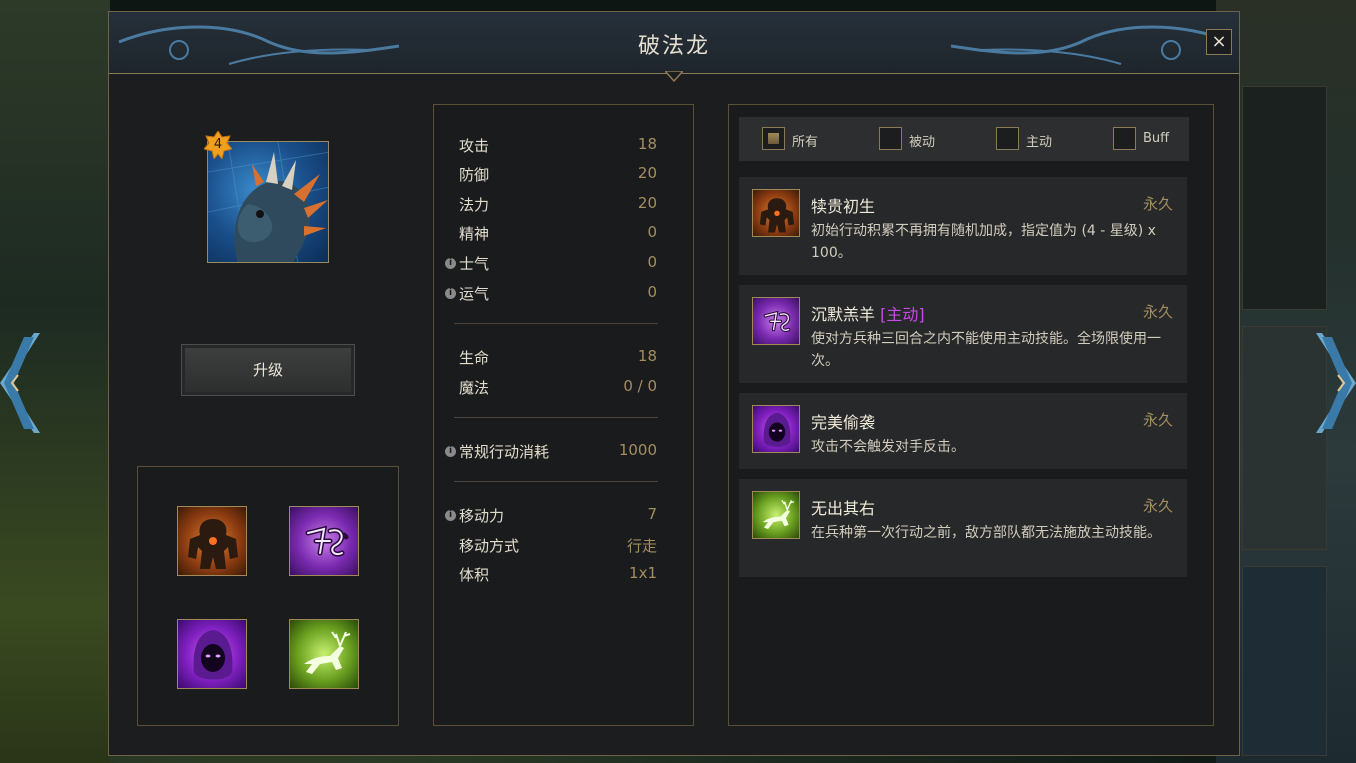 The width and height of the screenshot is (1356, 763). I want to click on stat-value: 7, so click(652, 514).